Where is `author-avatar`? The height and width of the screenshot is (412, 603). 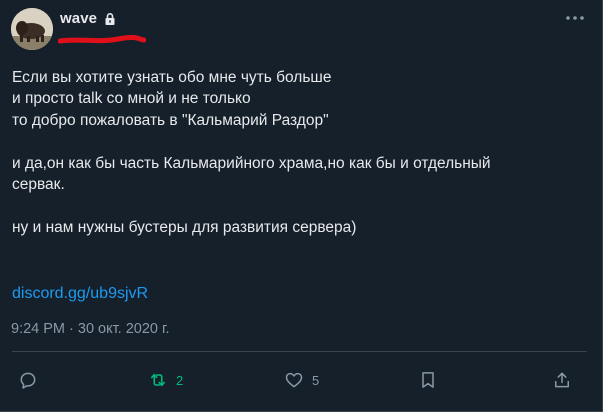 author-avatar is located at coordinates (32, 29).